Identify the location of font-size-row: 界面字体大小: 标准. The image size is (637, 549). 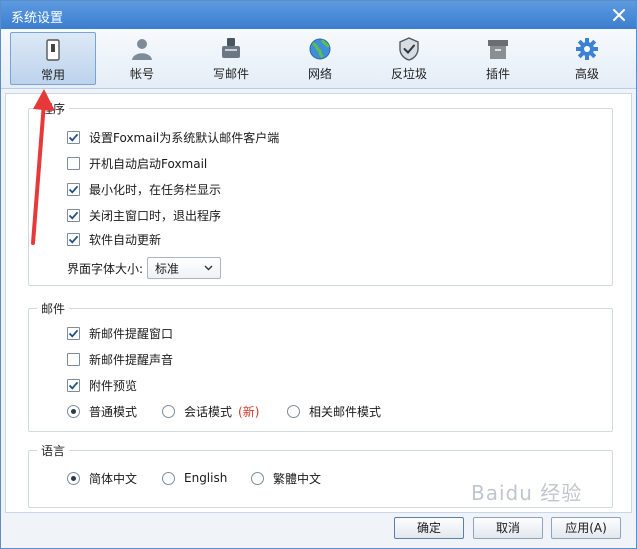
(144, 268).